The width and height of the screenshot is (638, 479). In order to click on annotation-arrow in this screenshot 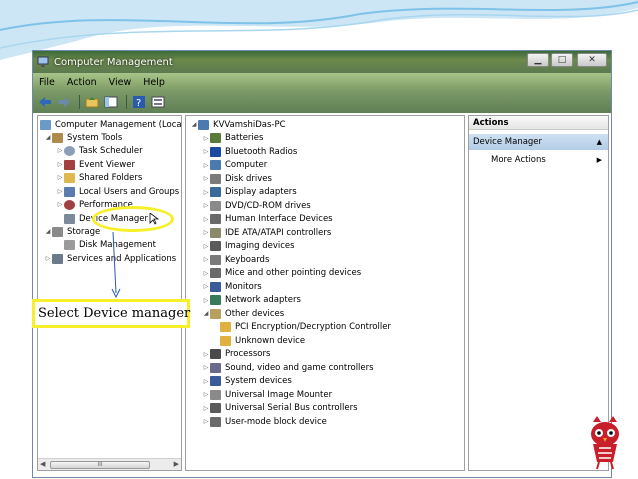, I will do `click(116, 265)`.